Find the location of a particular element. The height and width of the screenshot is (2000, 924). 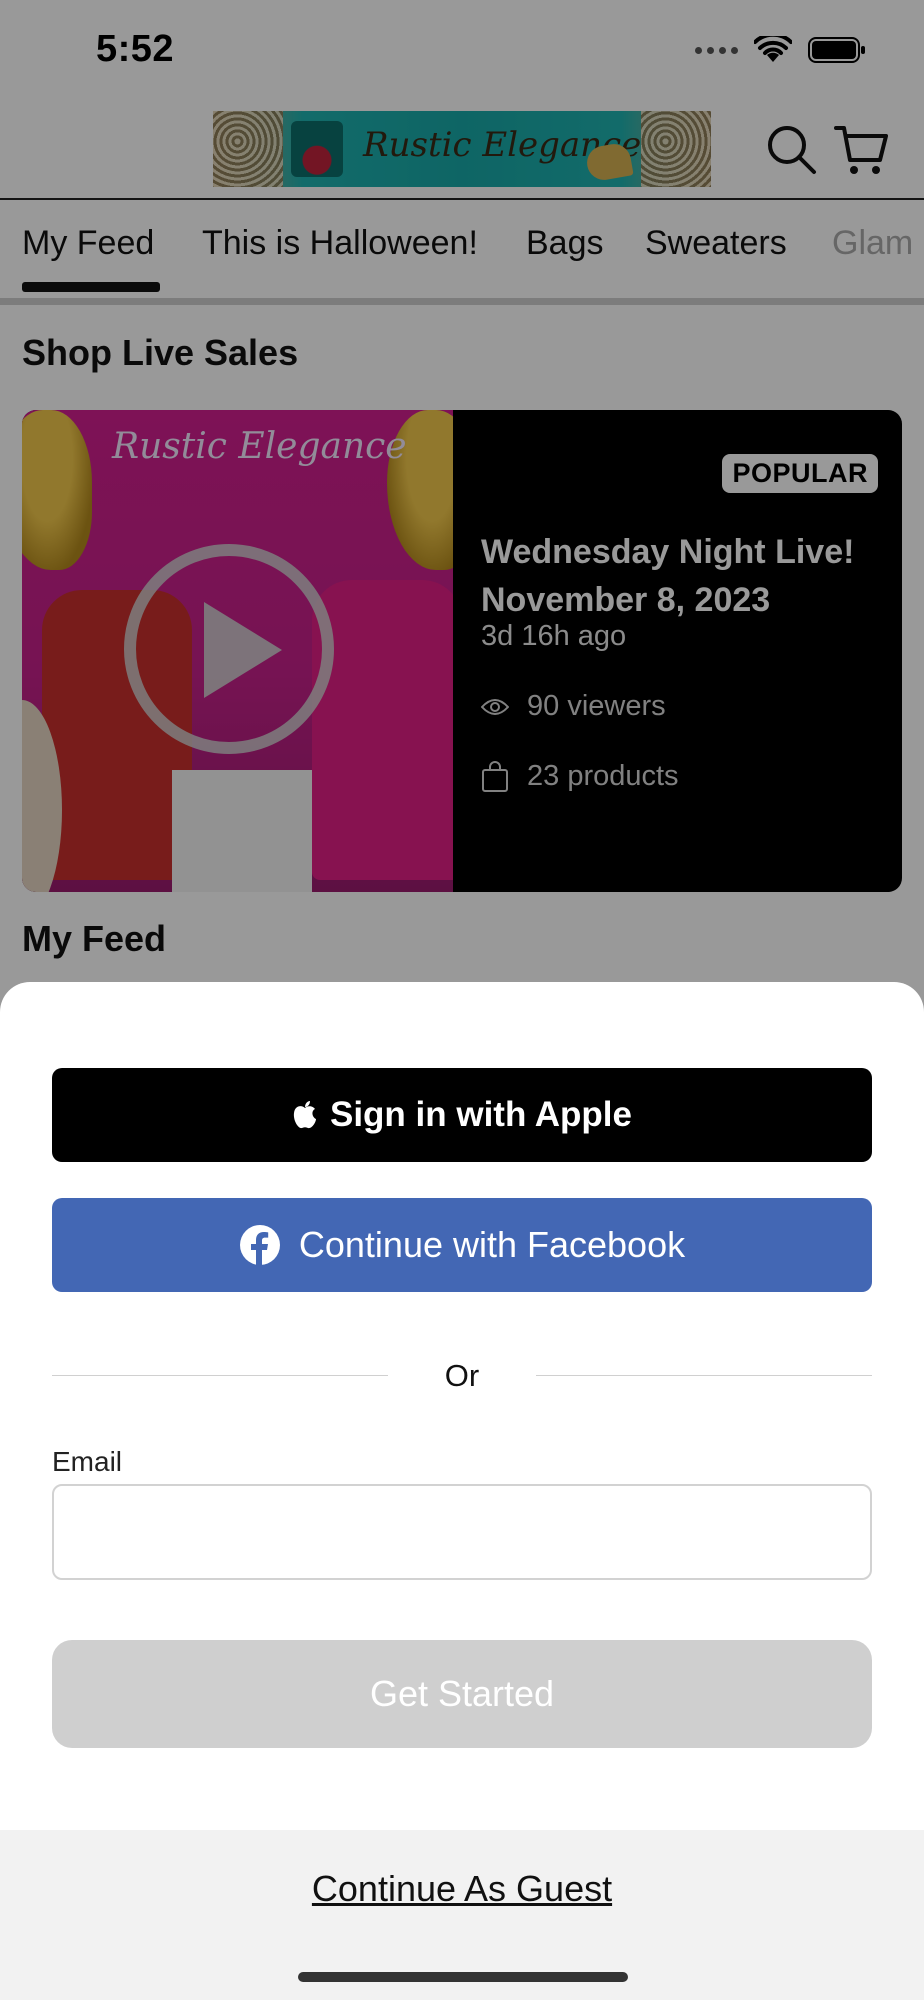

sign-in-with-apple-button: Sign in with Apple is located at coordinates (462, 1115).